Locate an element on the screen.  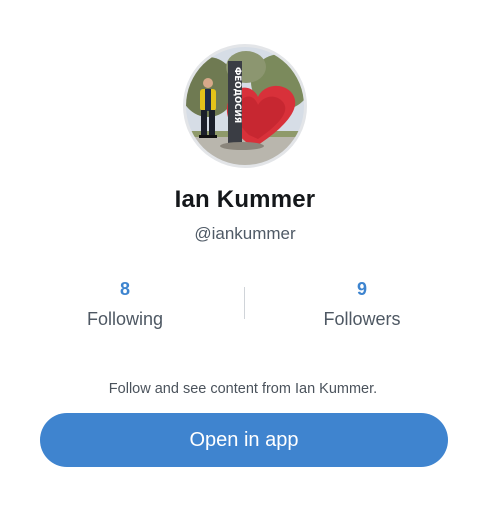
stats-divider is located at coordinates (244, 303).